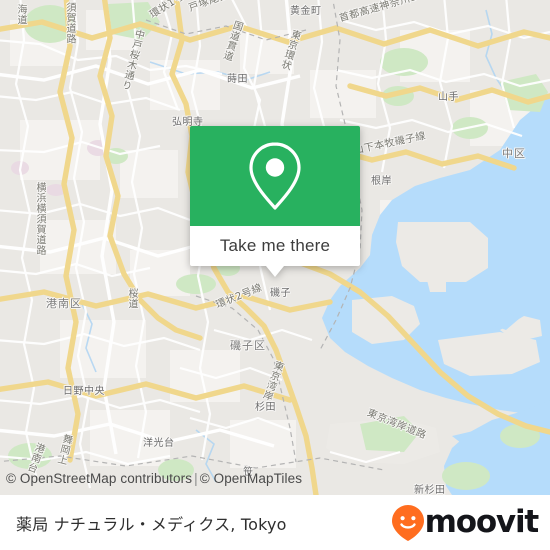 Image resolution: width=550 pixels, height=550 pixels. I want to click on map-popup-card: Take me there, so click(275, 201).